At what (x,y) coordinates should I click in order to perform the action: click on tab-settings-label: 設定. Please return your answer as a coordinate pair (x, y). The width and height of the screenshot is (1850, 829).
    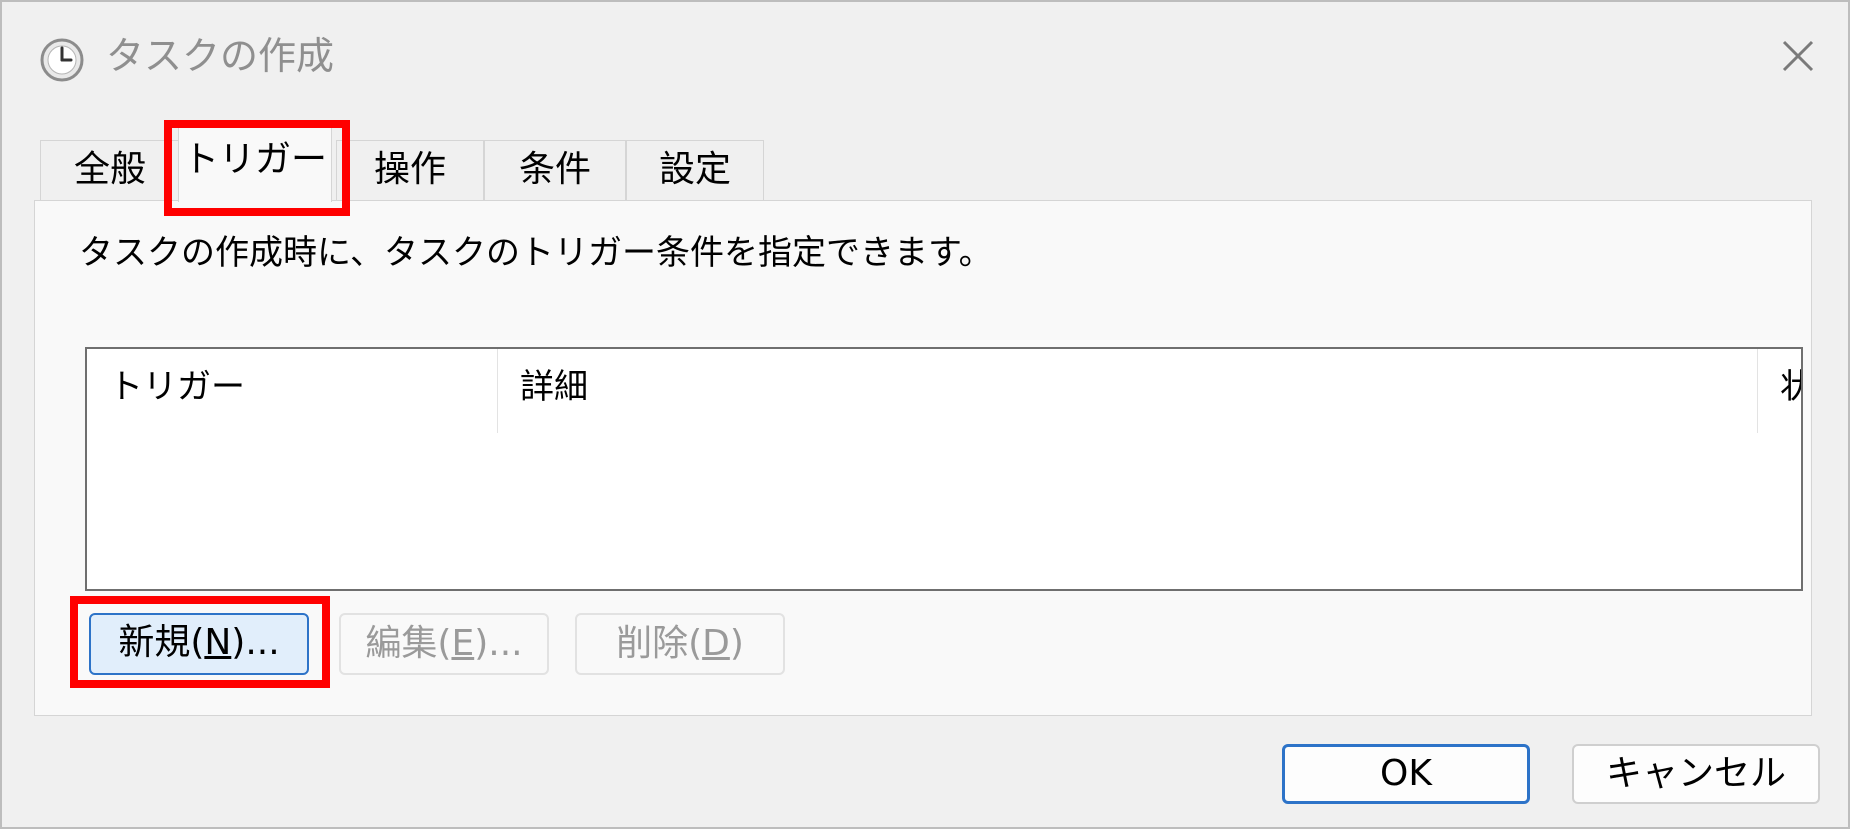
    Looking at the image, I should click on (694, 169).